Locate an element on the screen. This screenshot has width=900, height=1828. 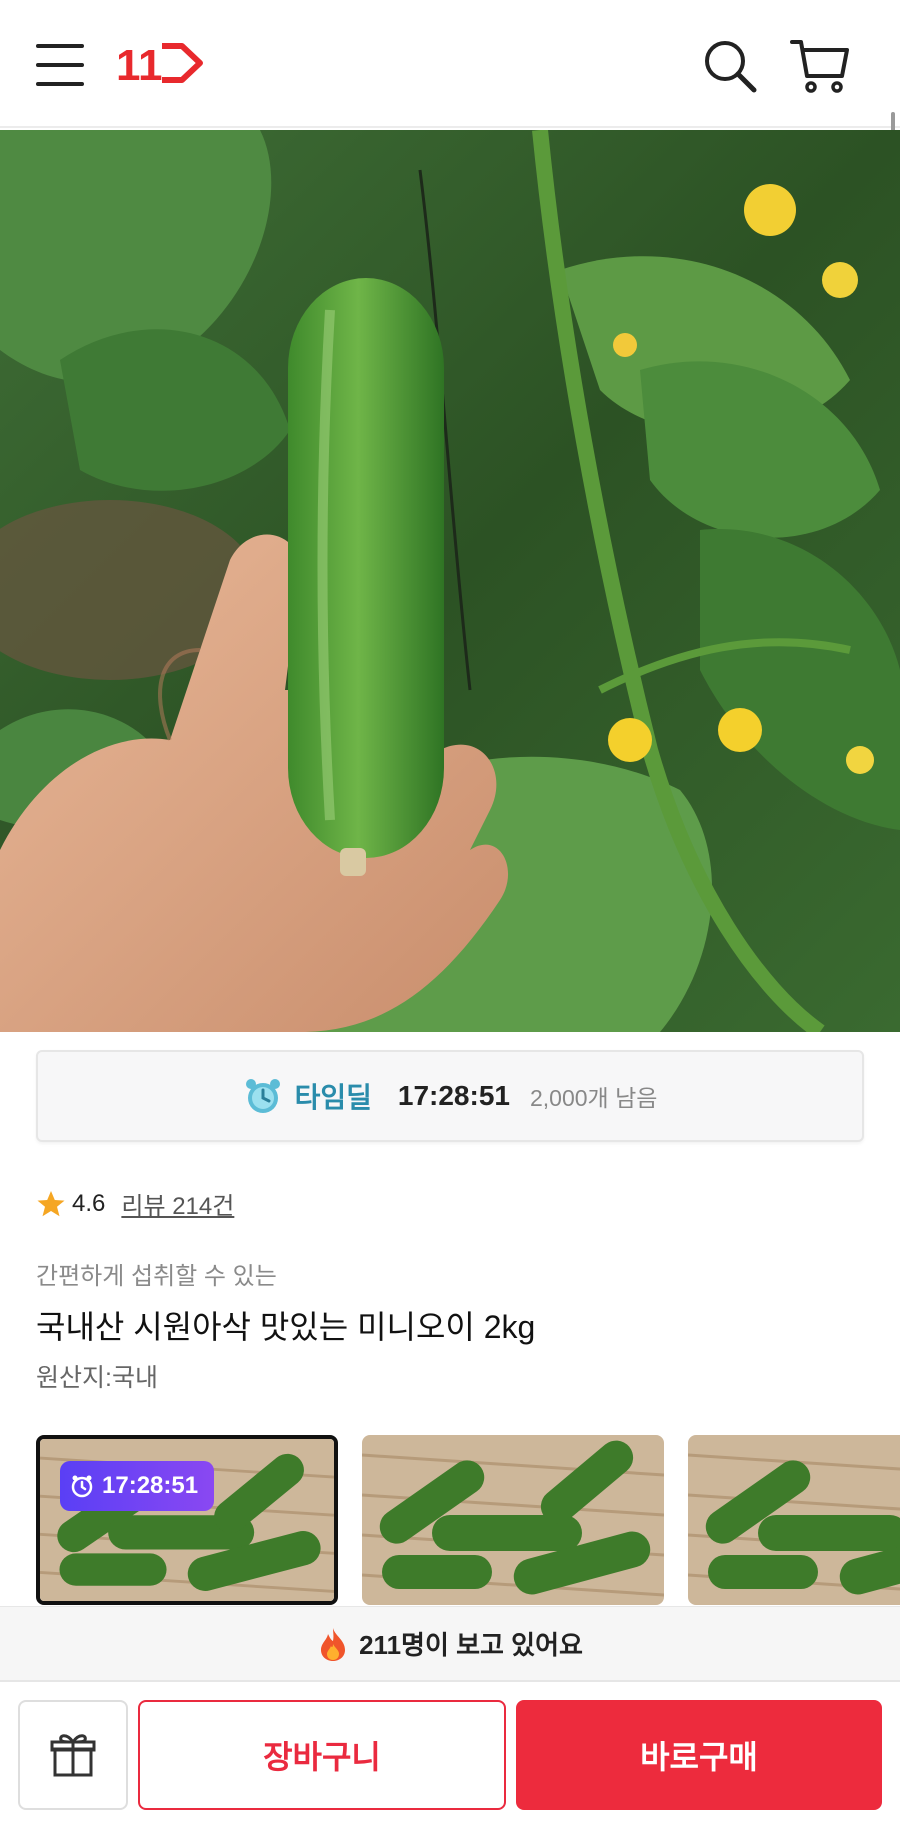
product-title: 국내산 시원아삭 맛있는 미니오이 2kg is located at coordinates (286, 1327).